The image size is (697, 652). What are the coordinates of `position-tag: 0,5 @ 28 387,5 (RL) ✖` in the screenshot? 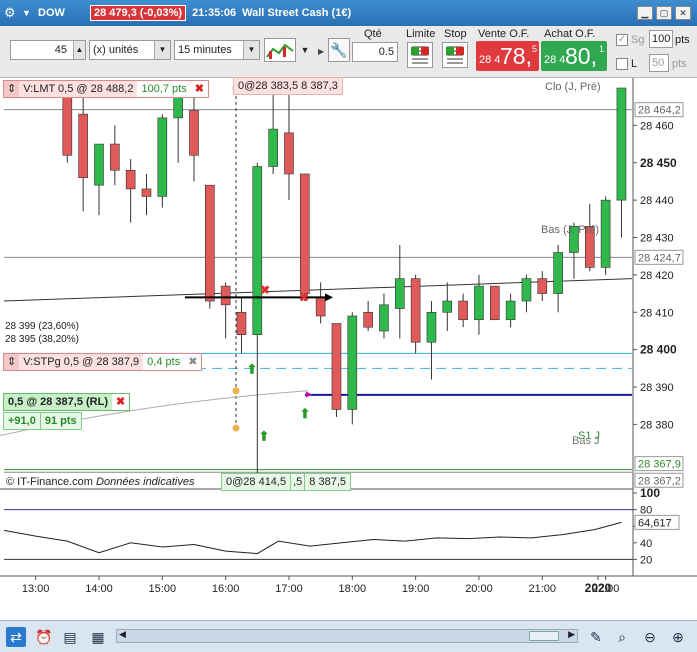 It's located at (67, 402).